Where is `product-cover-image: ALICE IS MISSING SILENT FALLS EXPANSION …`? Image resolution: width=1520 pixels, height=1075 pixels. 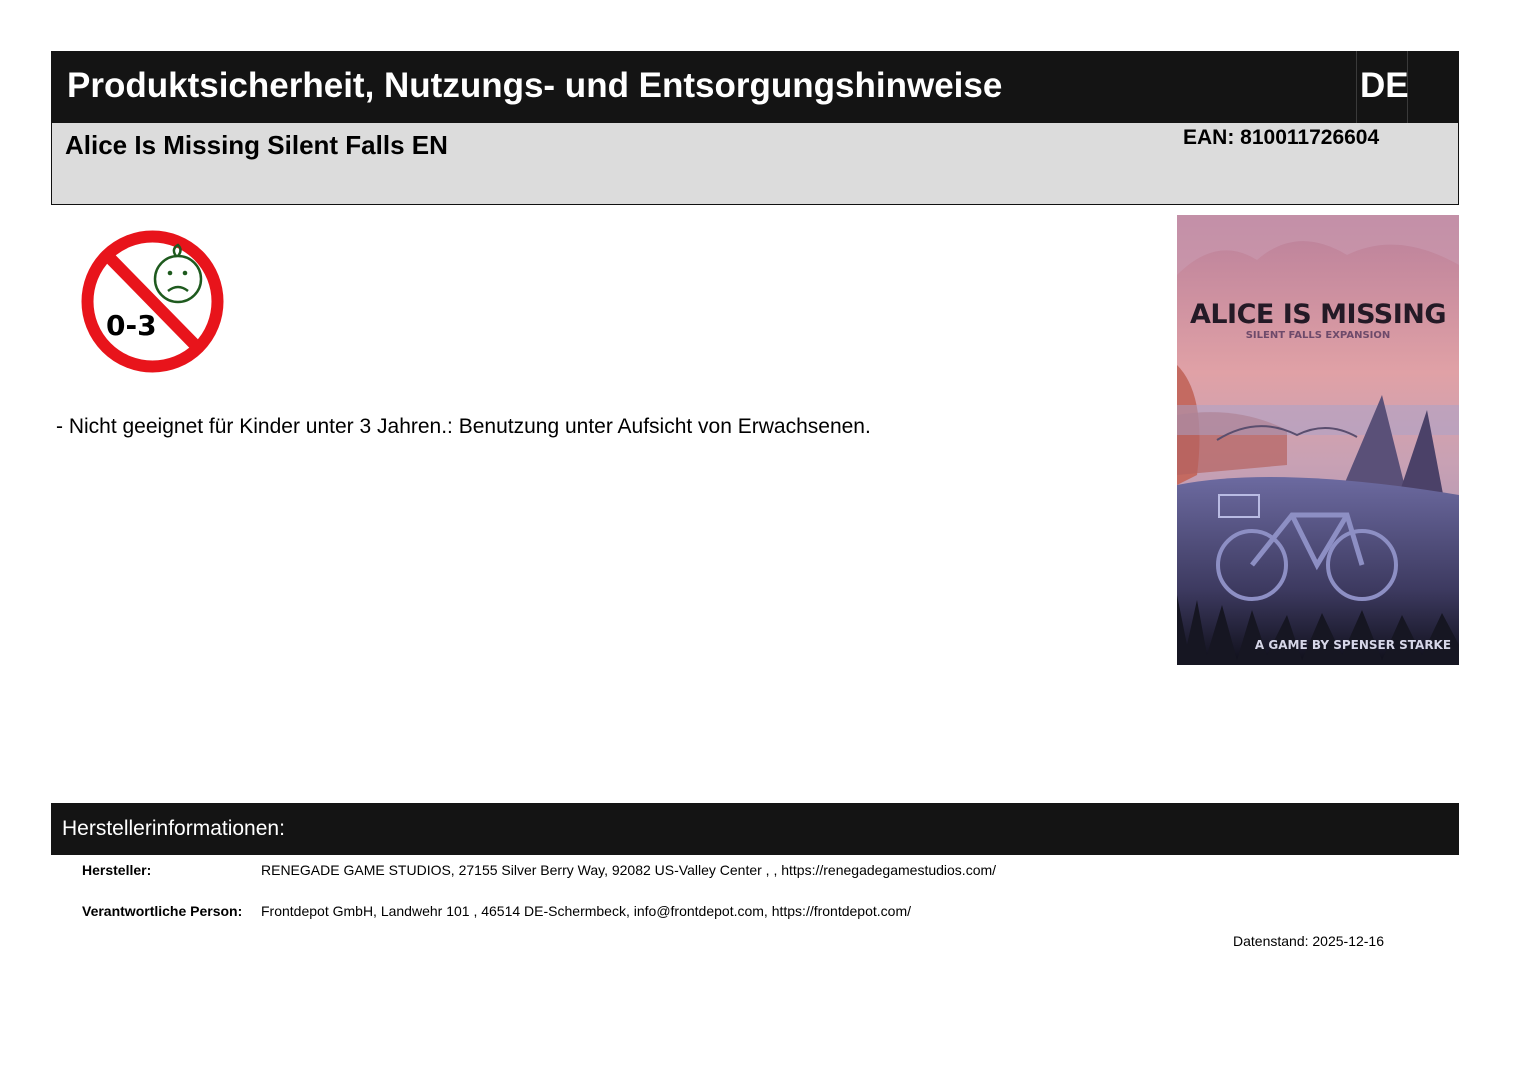 product-cover-image: ALICE IS MISSING SILENT FALLS EXPANSION … is located at coordinates (1318, 440).